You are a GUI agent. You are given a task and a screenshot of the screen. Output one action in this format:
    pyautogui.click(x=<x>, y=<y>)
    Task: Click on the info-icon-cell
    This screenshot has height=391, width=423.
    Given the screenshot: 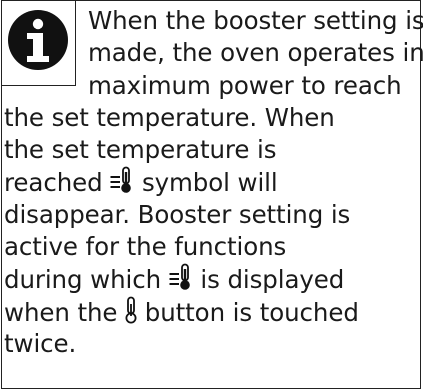 What is the action you would take?
    pyautogui.click(x=39, y=43)
    